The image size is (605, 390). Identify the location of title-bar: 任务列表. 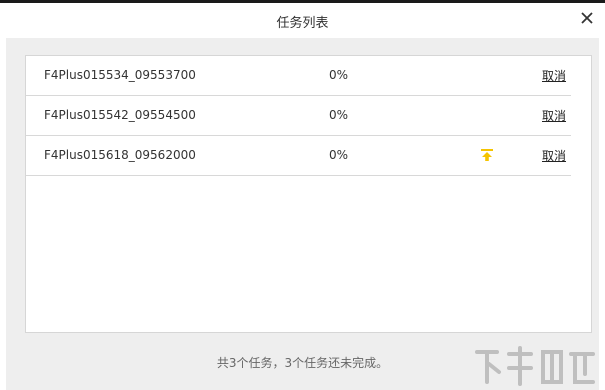
(302, 20).